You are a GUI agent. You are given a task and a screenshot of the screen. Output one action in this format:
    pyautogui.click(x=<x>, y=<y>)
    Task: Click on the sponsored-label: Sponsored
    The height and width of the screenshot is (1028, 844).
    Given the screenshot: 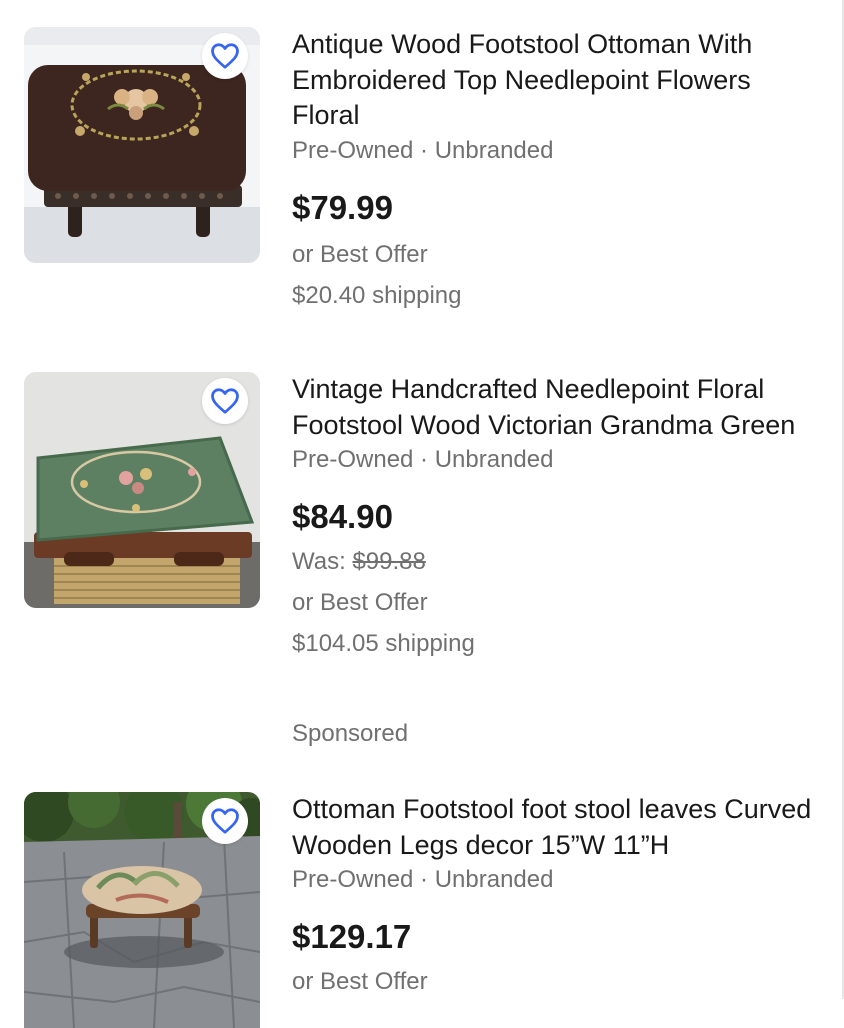 What is the action you would take?
    pyautogui.click(x=350, y=733)
    